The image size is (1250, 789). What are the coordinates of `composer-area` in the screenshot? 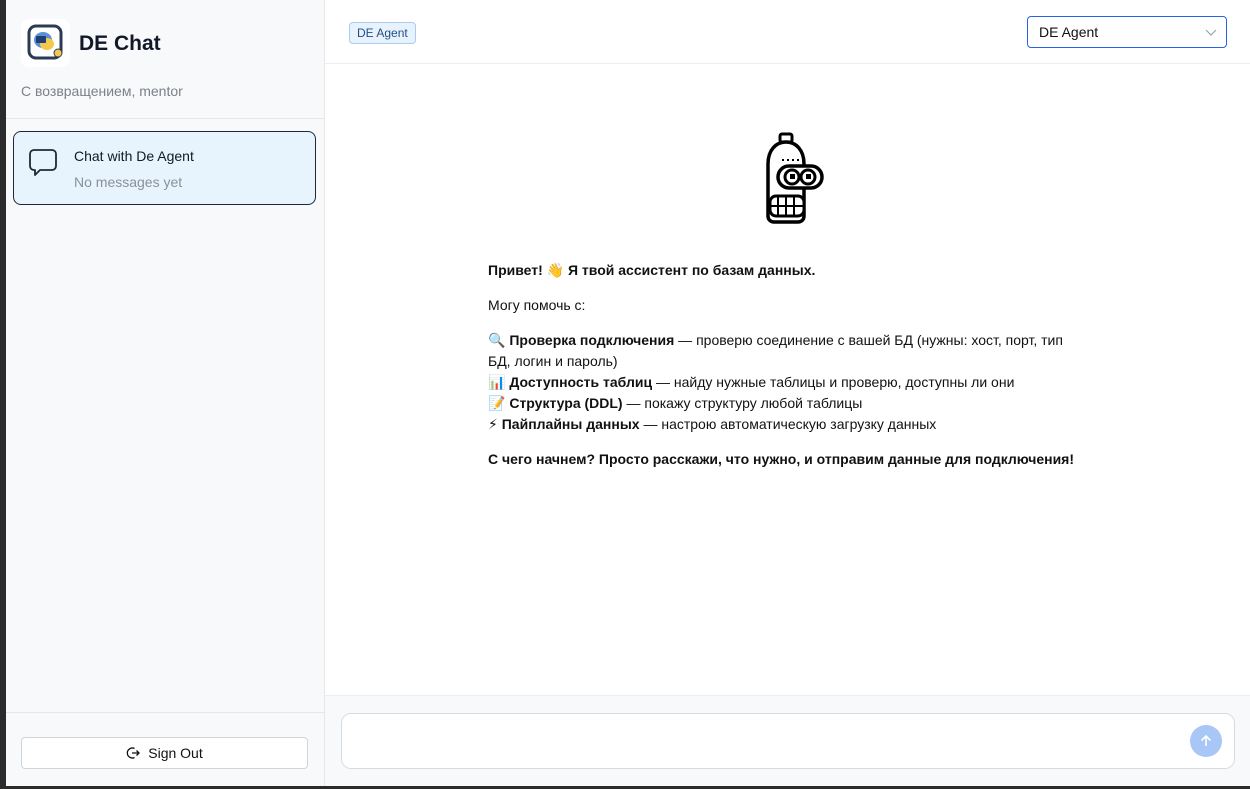 It's located at (787, 740).